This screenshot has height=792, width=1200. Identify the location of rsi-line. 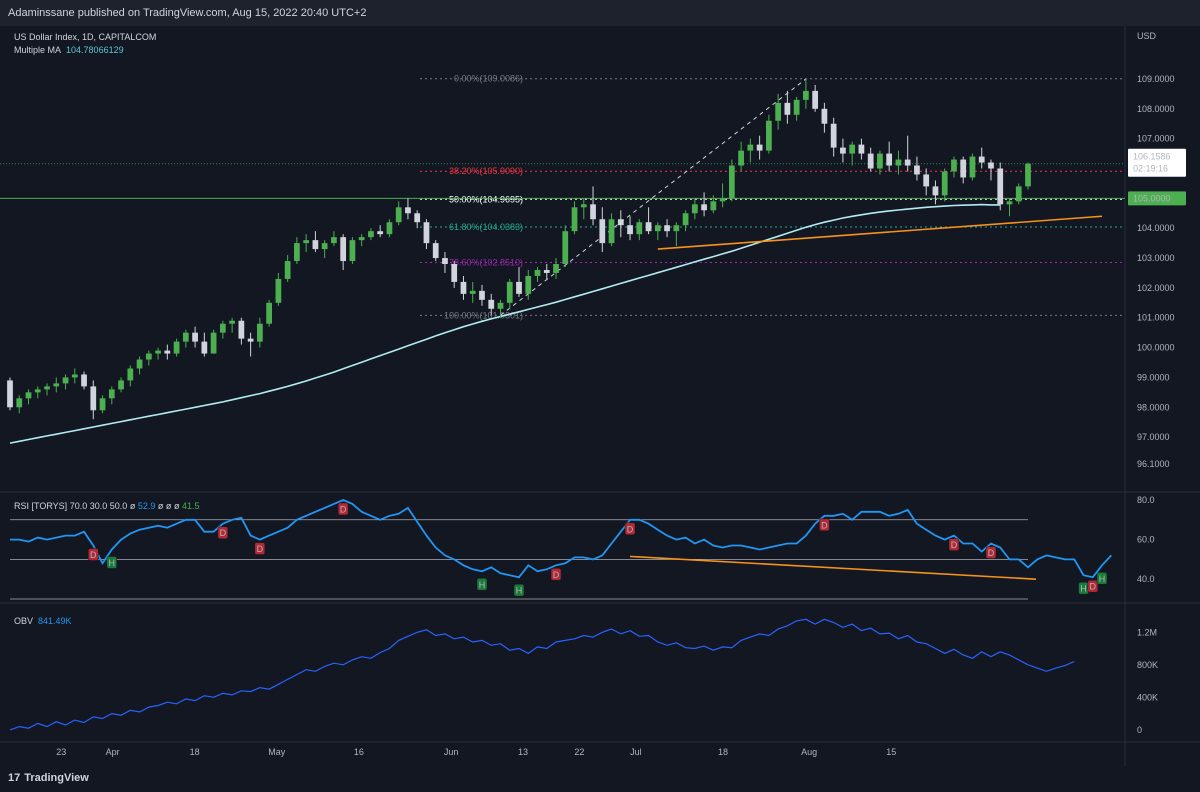
(561, 539).